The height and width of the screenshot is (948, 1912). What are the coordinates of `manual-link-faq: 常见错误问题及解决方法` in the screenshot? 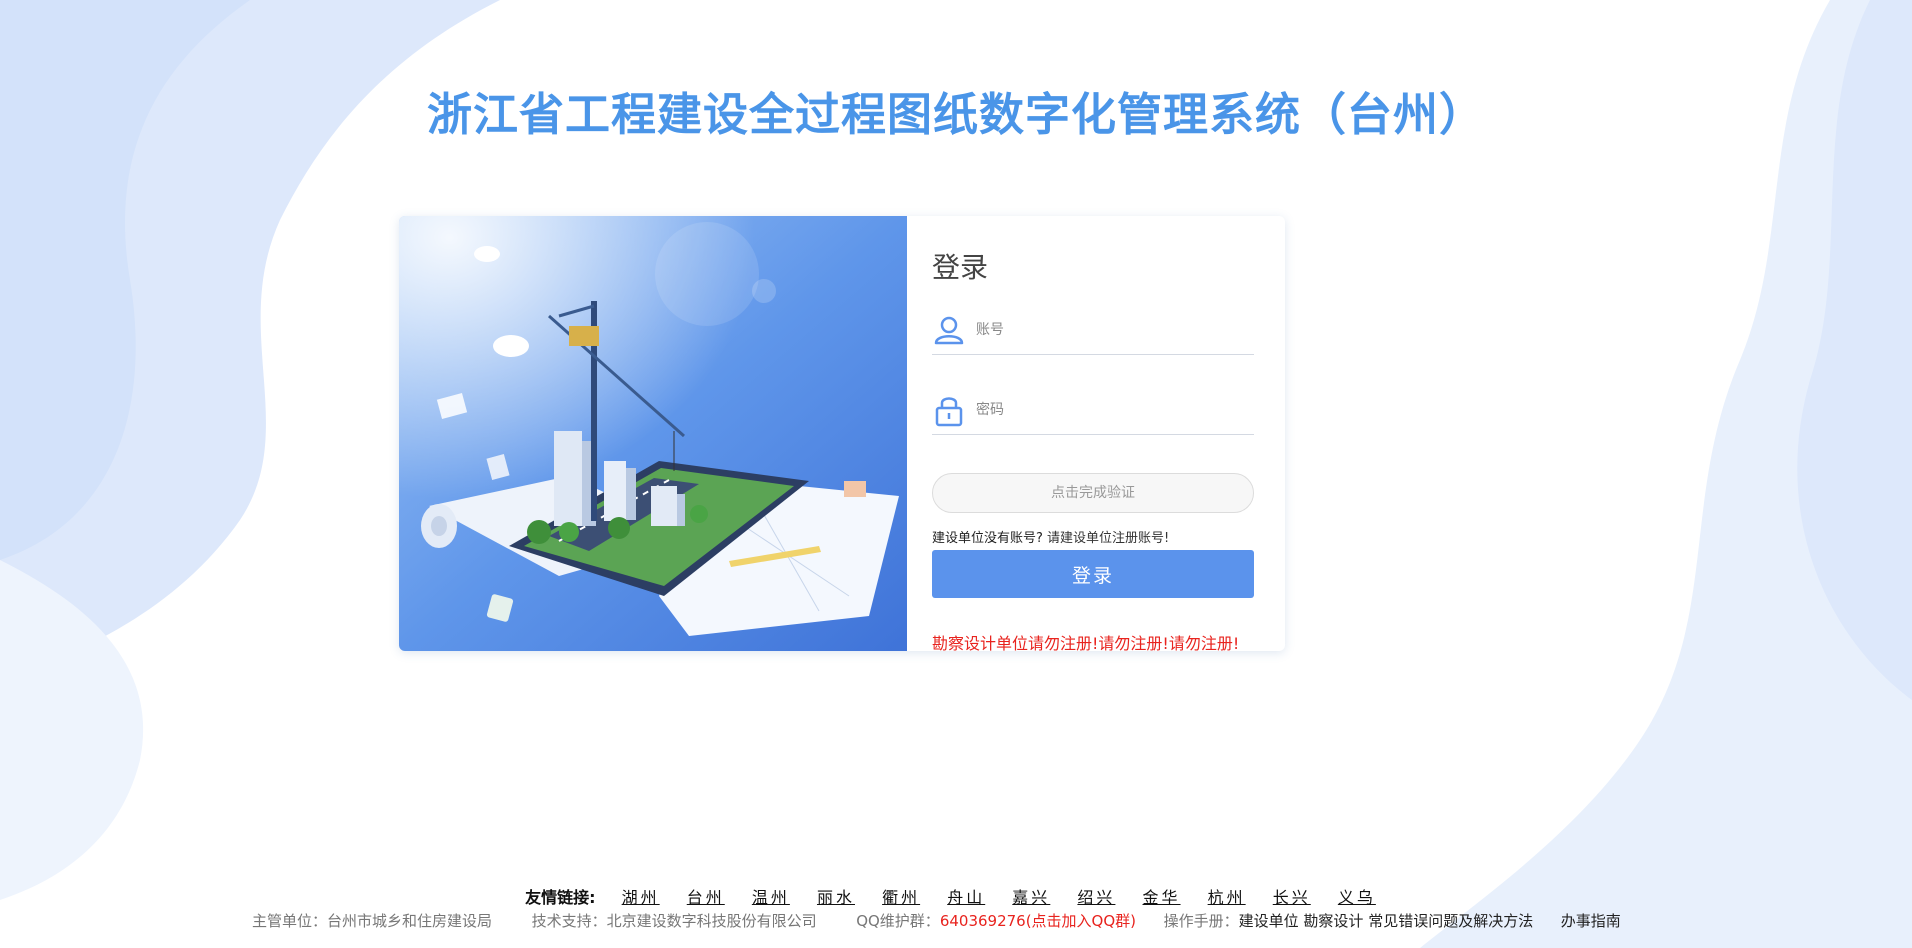 It's located at (1450, 921).